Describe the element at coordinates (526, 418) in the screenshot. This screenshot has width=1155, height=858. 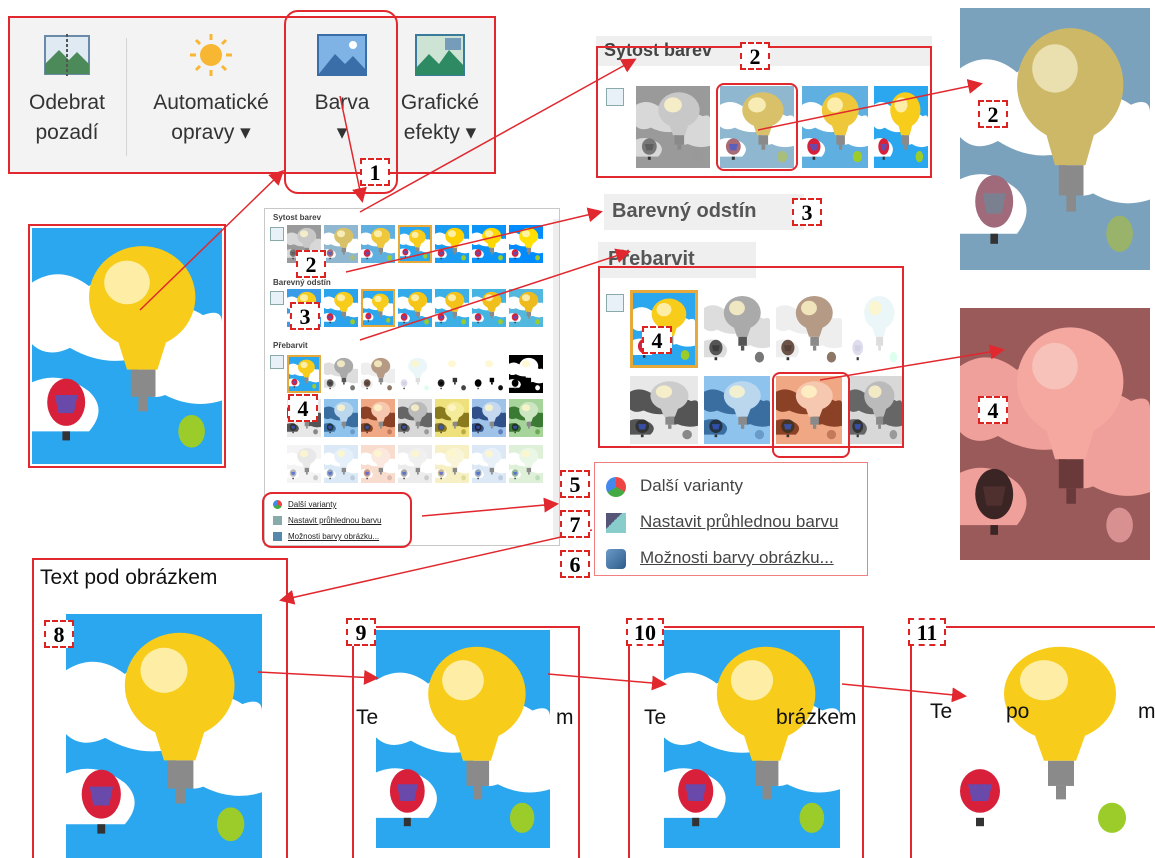
I see `recolor-dark-7-swatch` at that location.